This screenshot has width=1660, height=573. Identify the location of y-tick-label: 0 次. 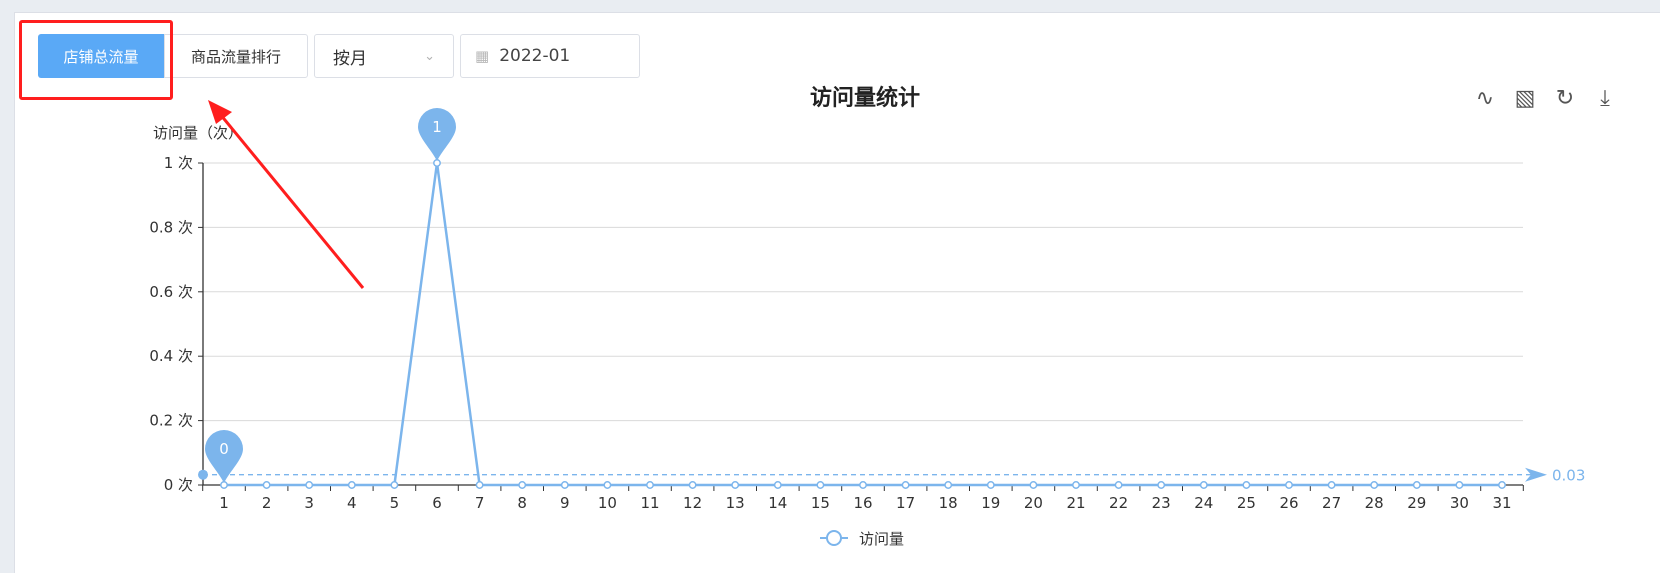
(178, 485).